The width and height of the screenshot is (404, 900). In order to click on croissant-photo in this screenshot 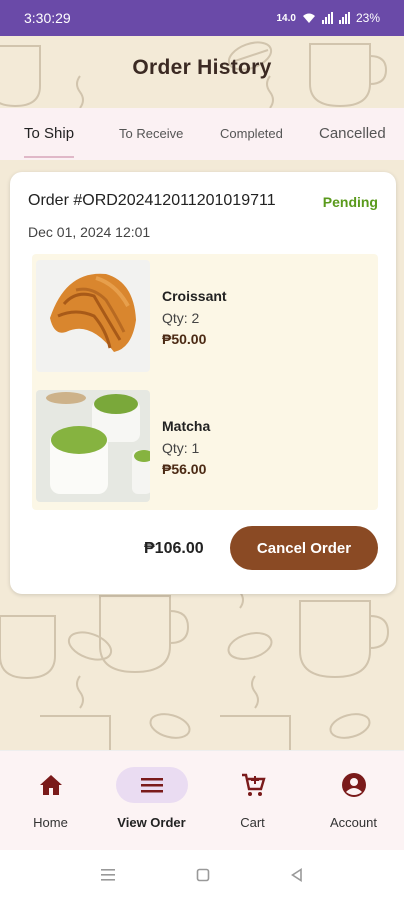, I will do `click(93, 316)`.